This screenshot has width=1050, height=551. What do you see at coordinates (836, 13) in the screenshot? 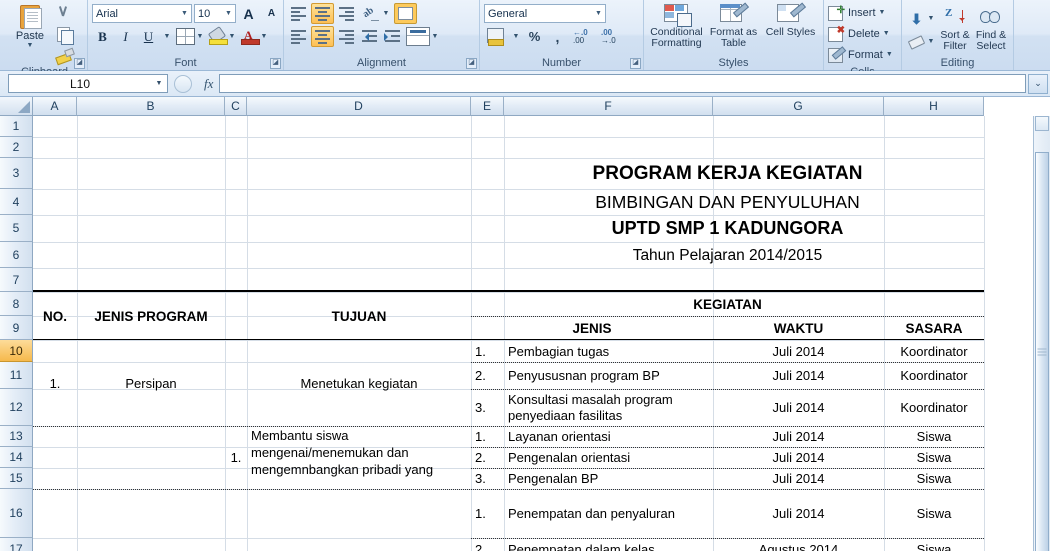
I see `insert-cells-icon: ✛` at bounding box center [836, 13].